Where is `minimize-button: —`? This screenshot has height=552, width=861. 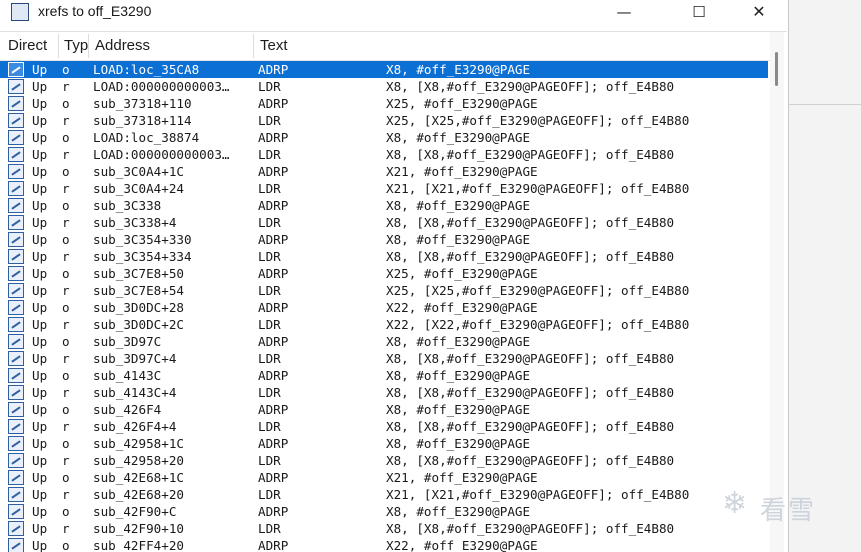 minimize-button: — is located at coordinates (624, 13).